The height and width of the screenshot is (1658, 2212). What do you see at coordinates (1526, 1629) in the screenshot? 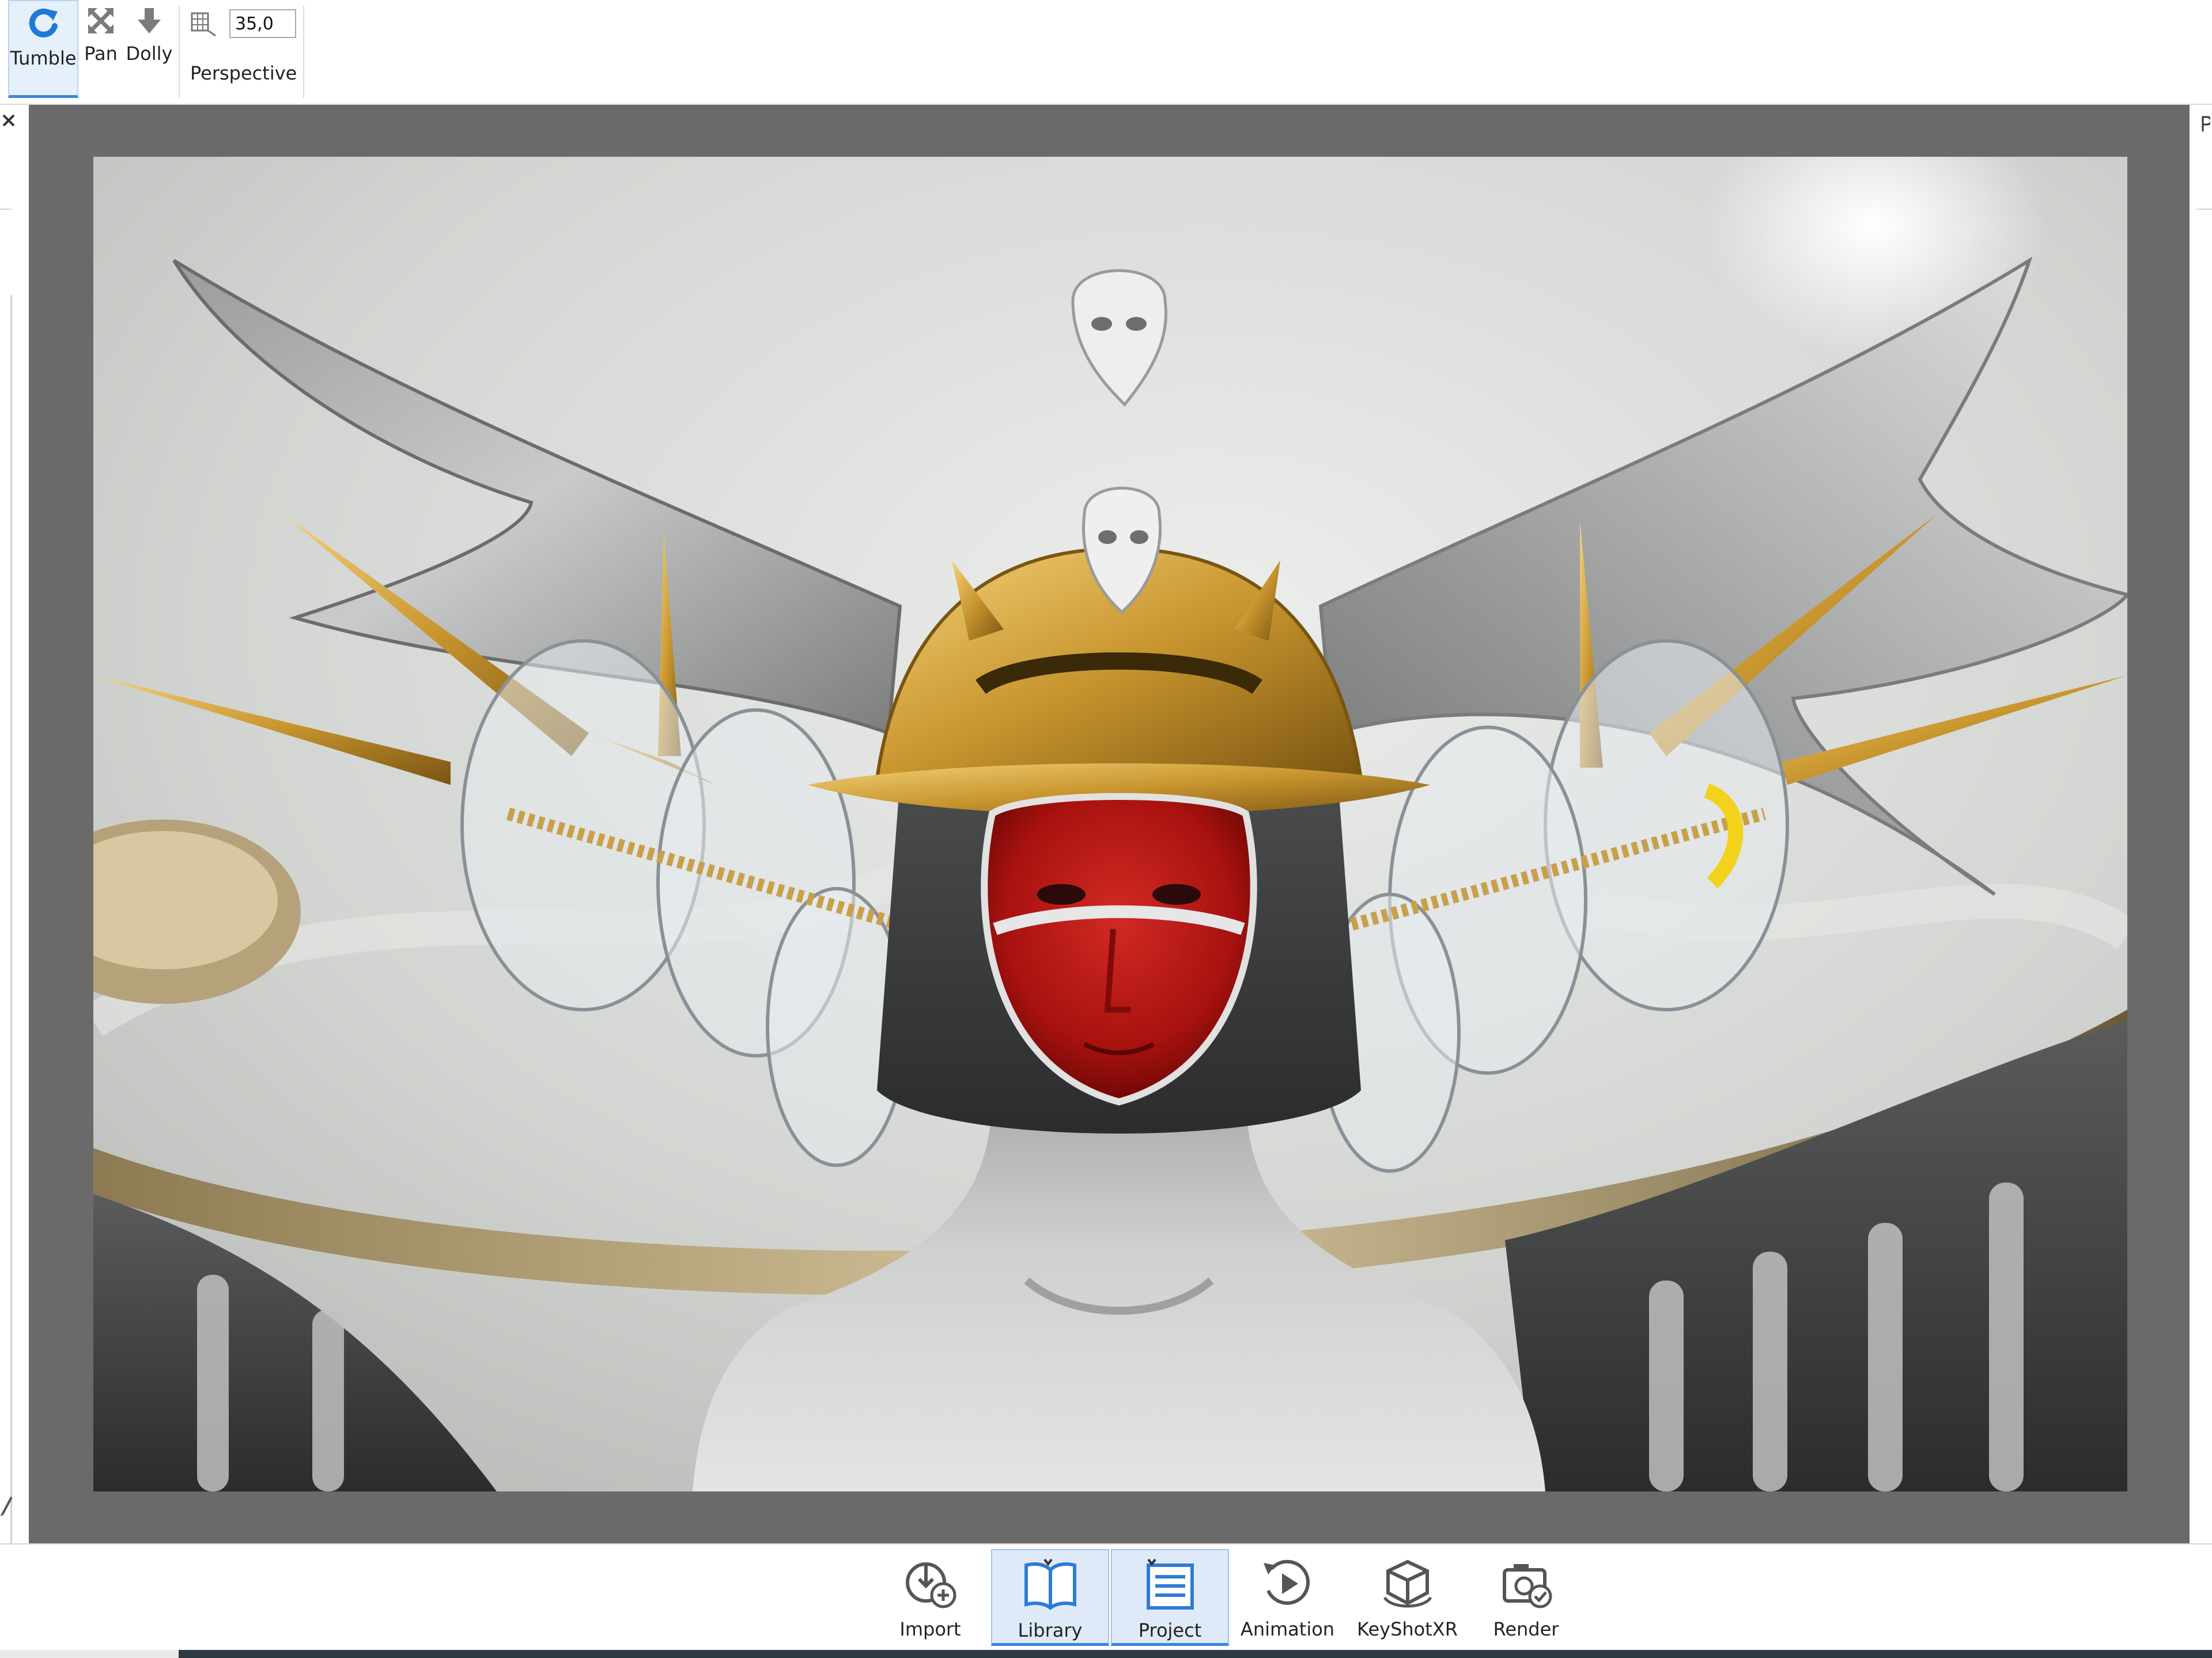
I see `render-label: Render` at bounding box center [1526, 1629].